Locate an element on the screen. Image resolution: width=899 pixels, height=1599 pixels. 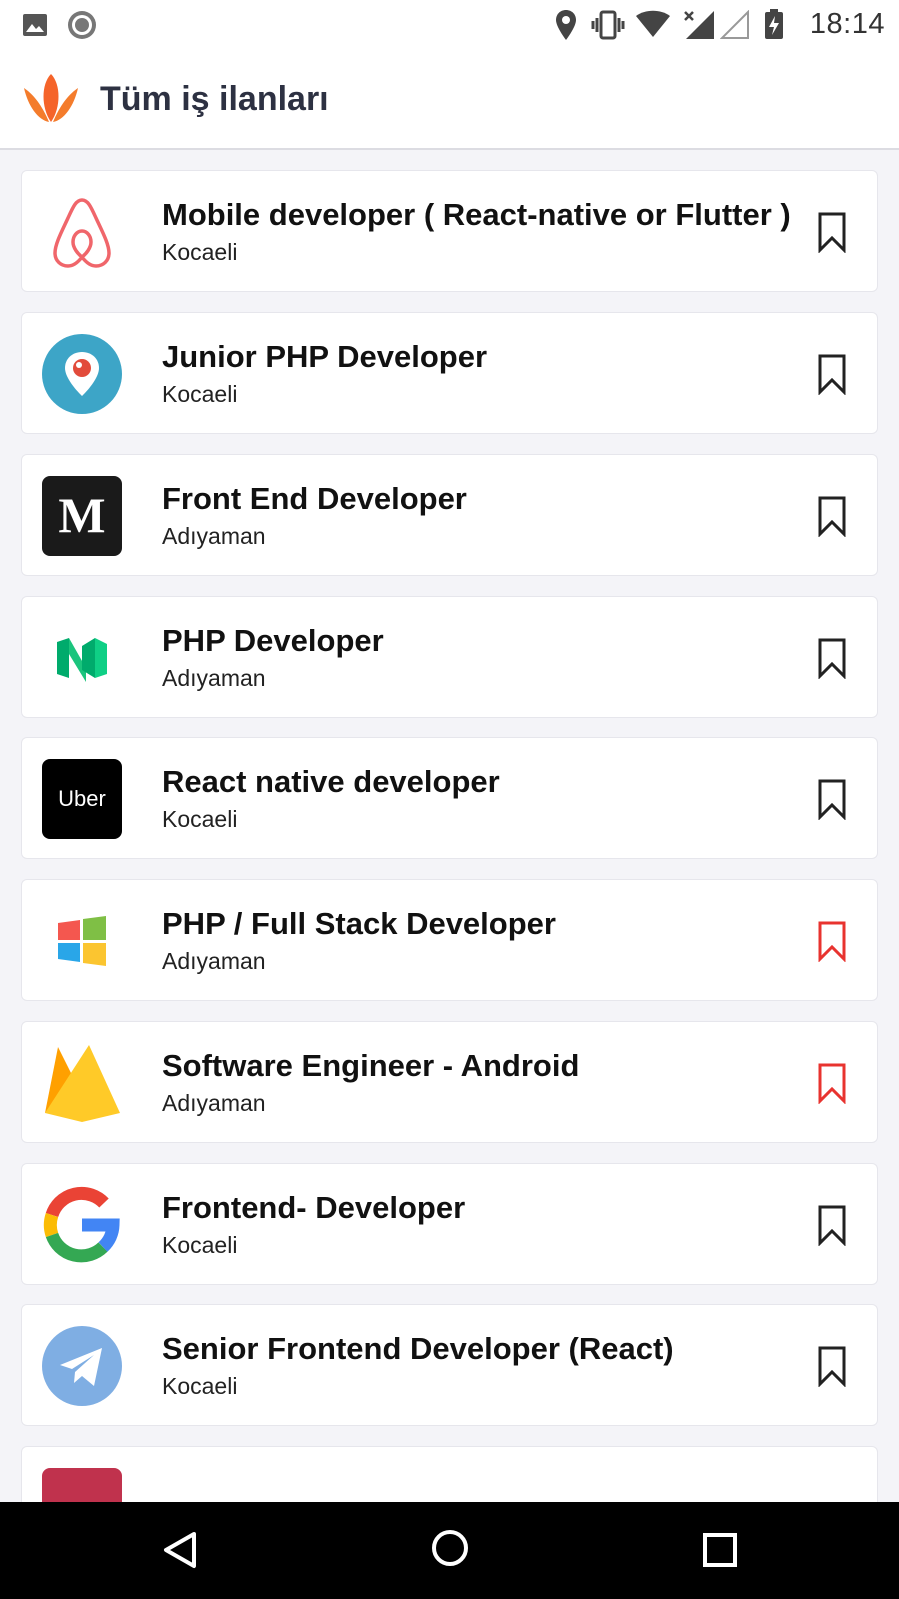
job-card: Software Engineer - Android Adıyaman is located at coordinates (449, 1082).